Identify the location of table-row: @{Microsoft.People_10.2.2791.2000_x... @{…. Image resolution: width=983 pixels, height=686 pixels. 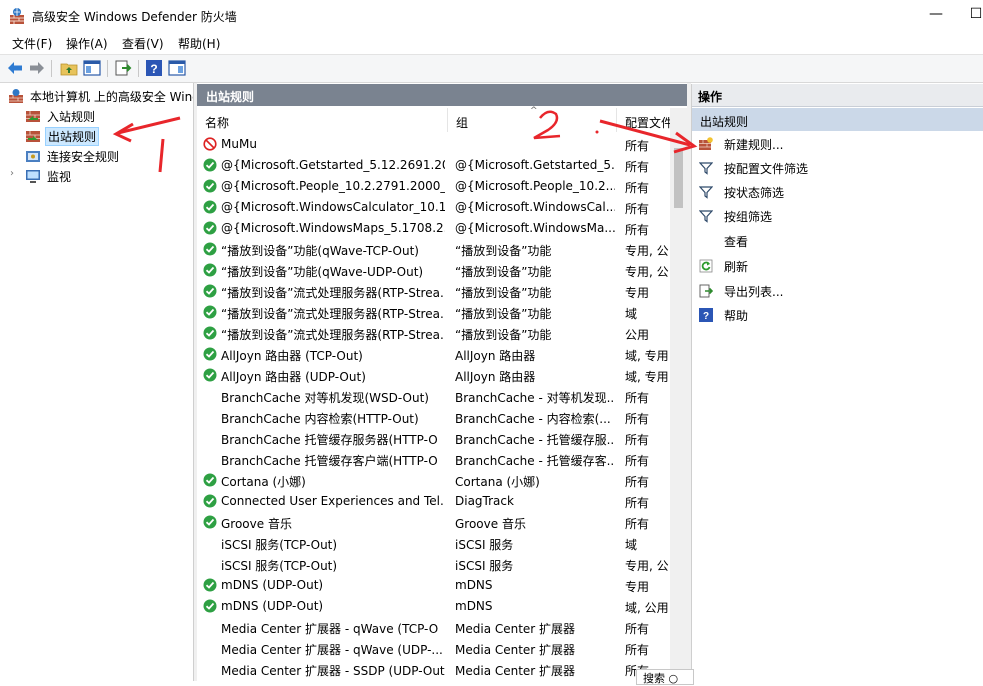
(433, 186).